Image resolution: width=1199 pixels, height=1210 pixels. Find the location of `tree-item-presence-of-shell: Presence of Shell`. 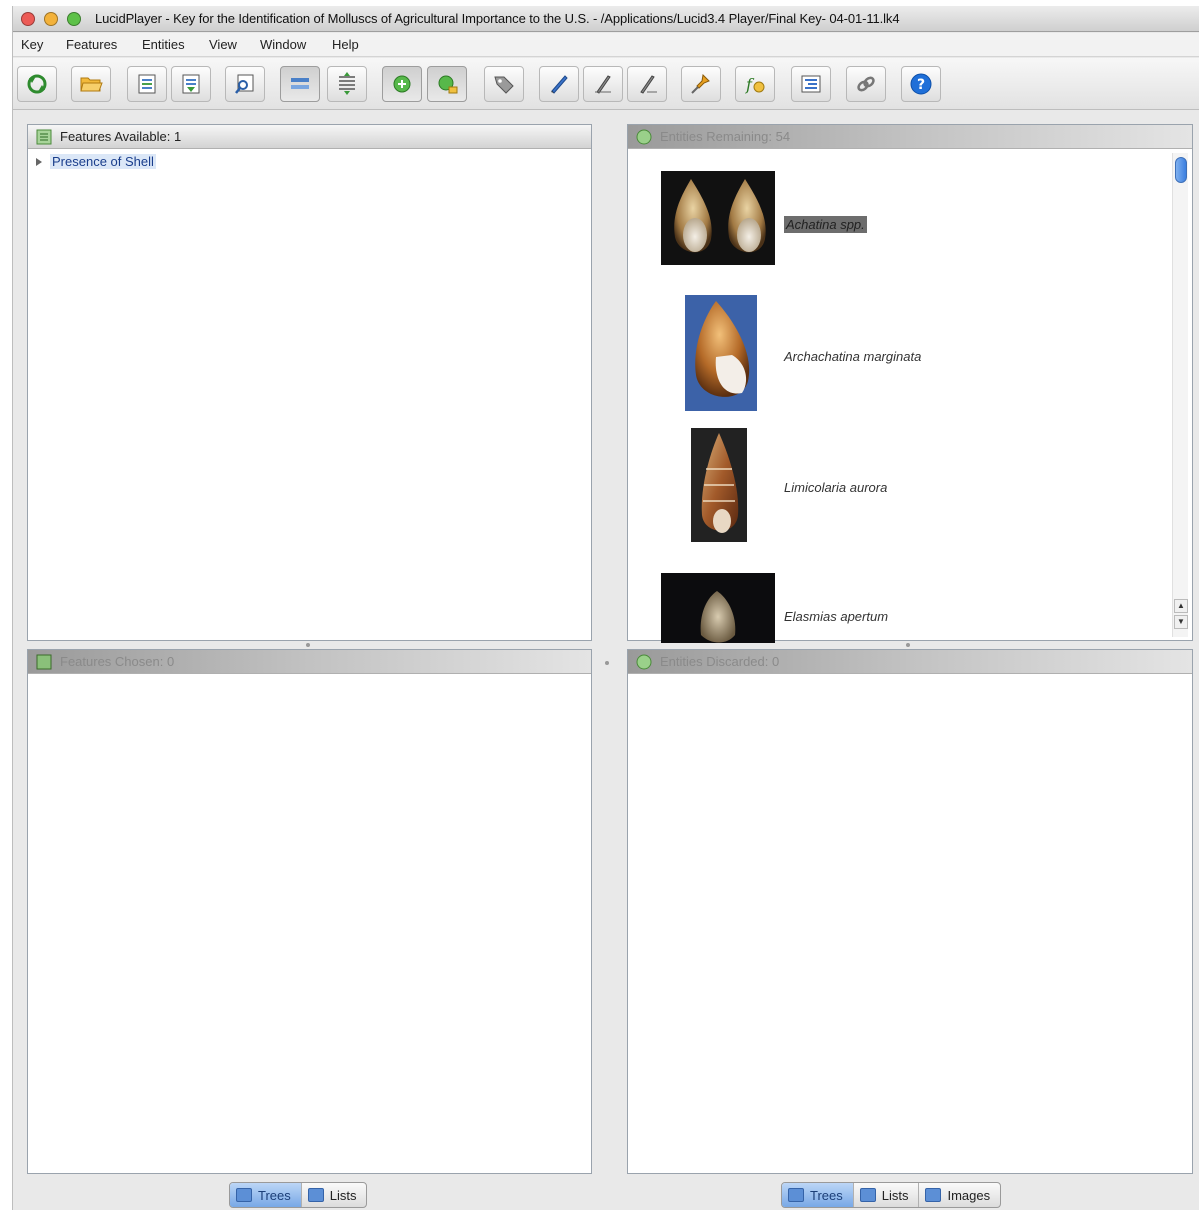

tree-item-presence-of-shell: Presence of Shell is located at coordinates (94, 162).